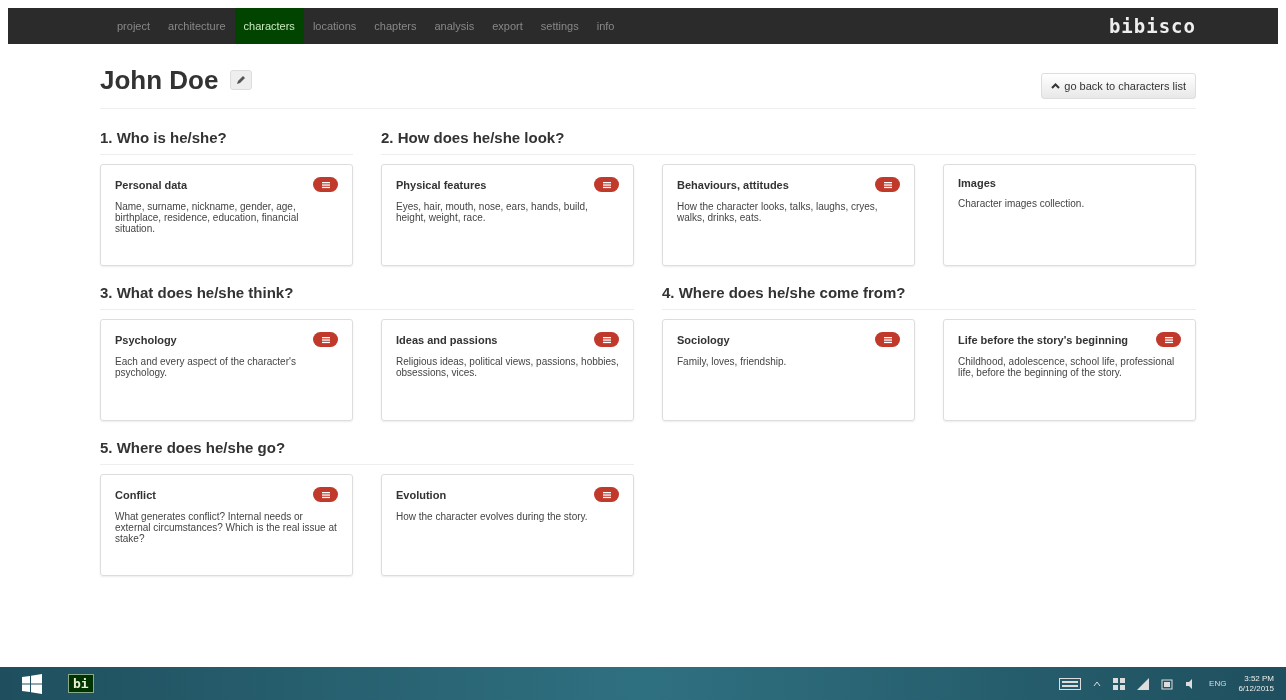  I want to click on card-description: Religious ideas, political views, passions, hobbies, obsessions, vices., so click(507, 367).